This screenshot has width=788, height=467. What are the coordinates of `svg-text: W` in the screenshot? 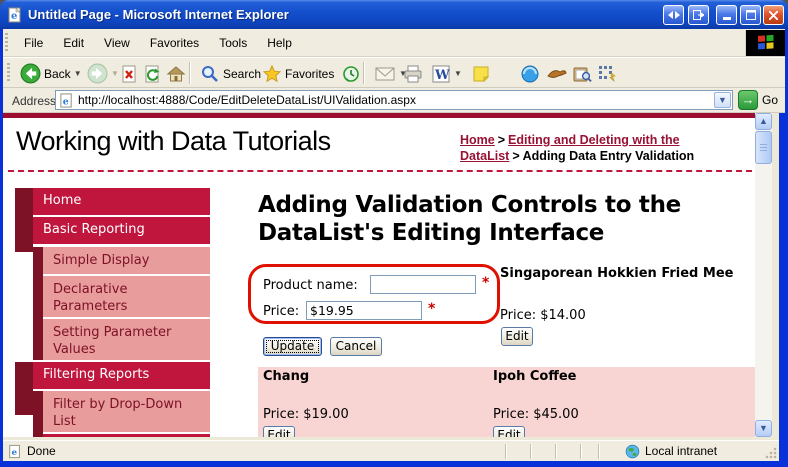 It's located at (442, 75).